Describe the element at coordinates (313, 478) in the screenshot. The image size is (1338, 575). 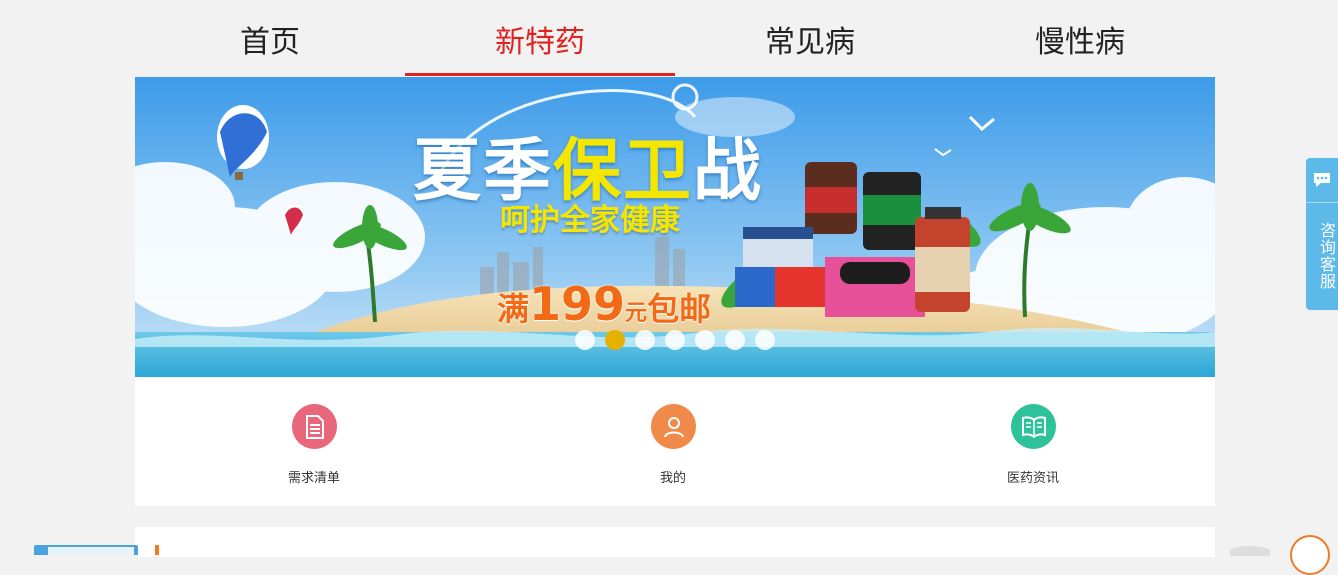
I see `quick-link-label: 需求清单` at that location.